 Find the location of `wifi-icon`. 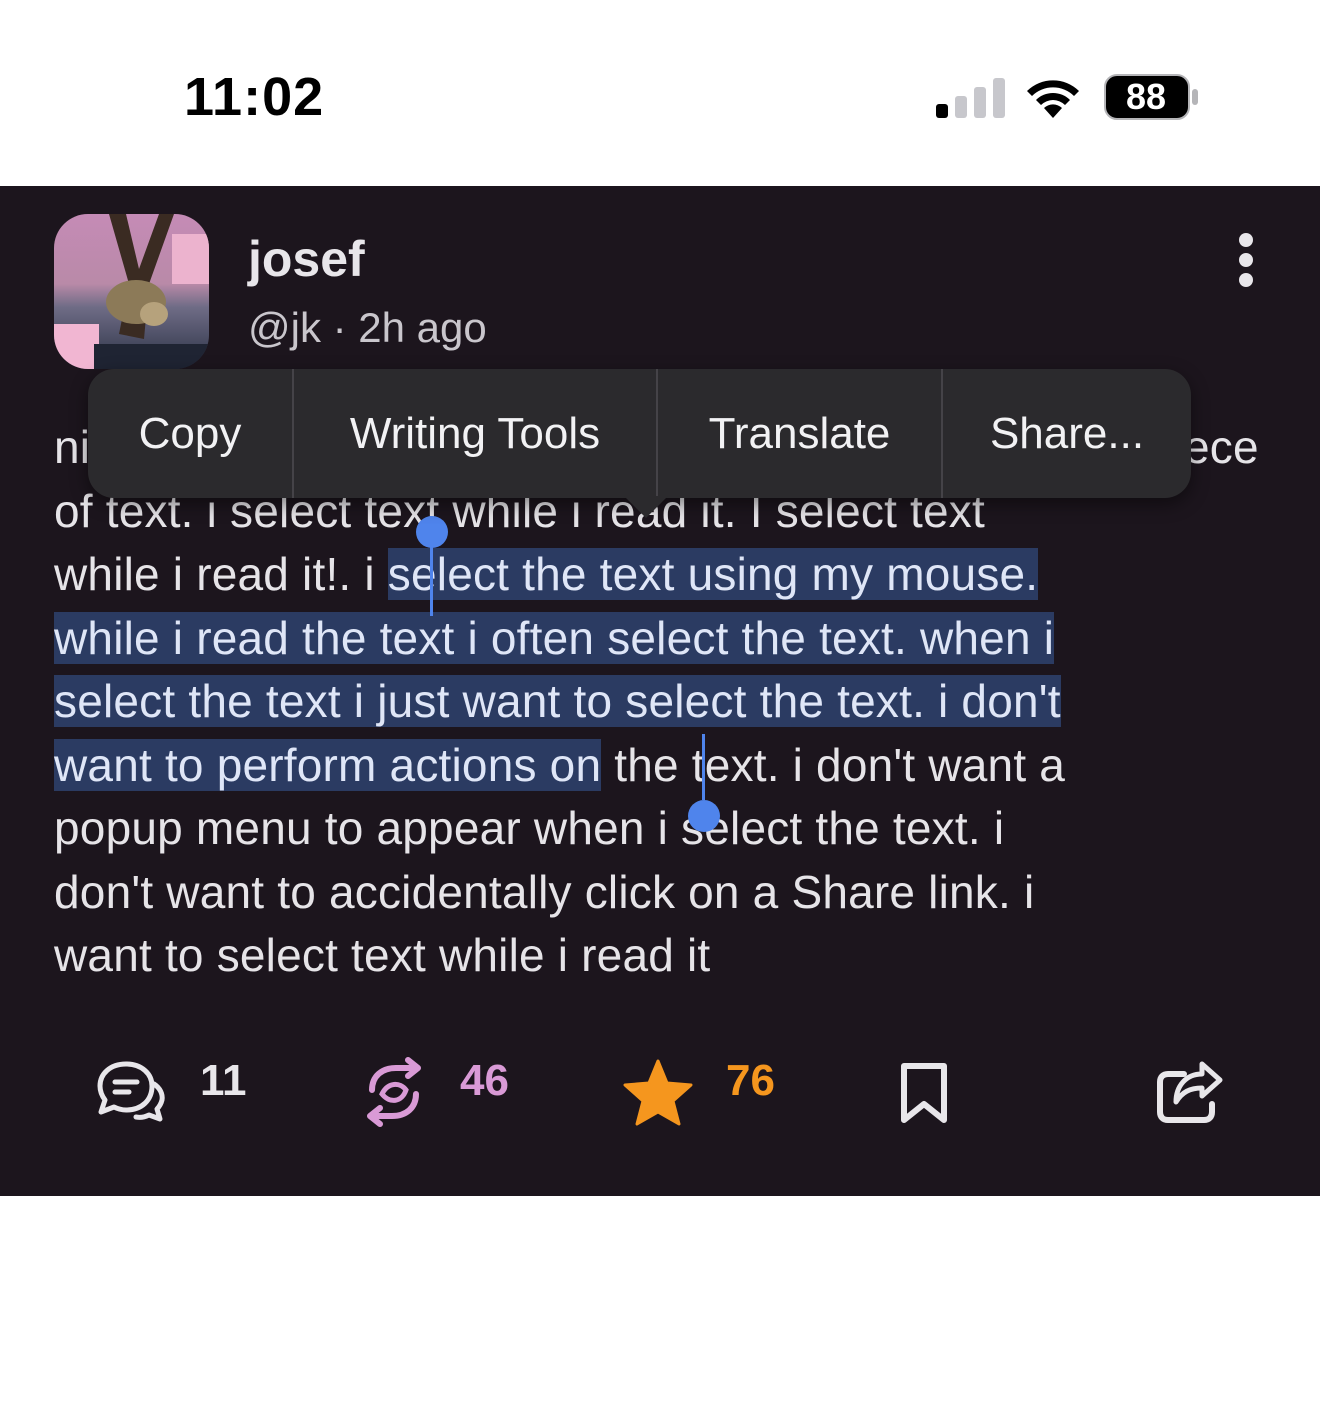

wifi-icon is located at coordinates (1053, 99).